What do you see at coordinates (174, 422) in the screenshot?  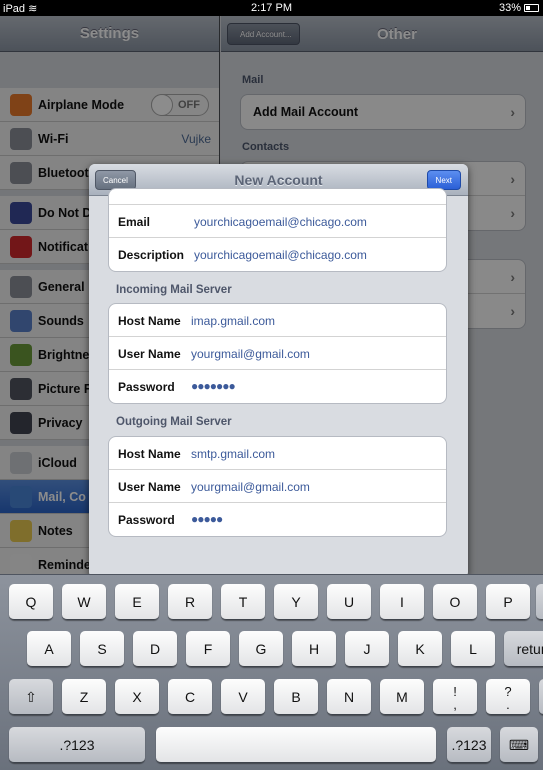 I see `outgoing-server-header: Outgoing Mail Server` at bounding box center [174, 422].